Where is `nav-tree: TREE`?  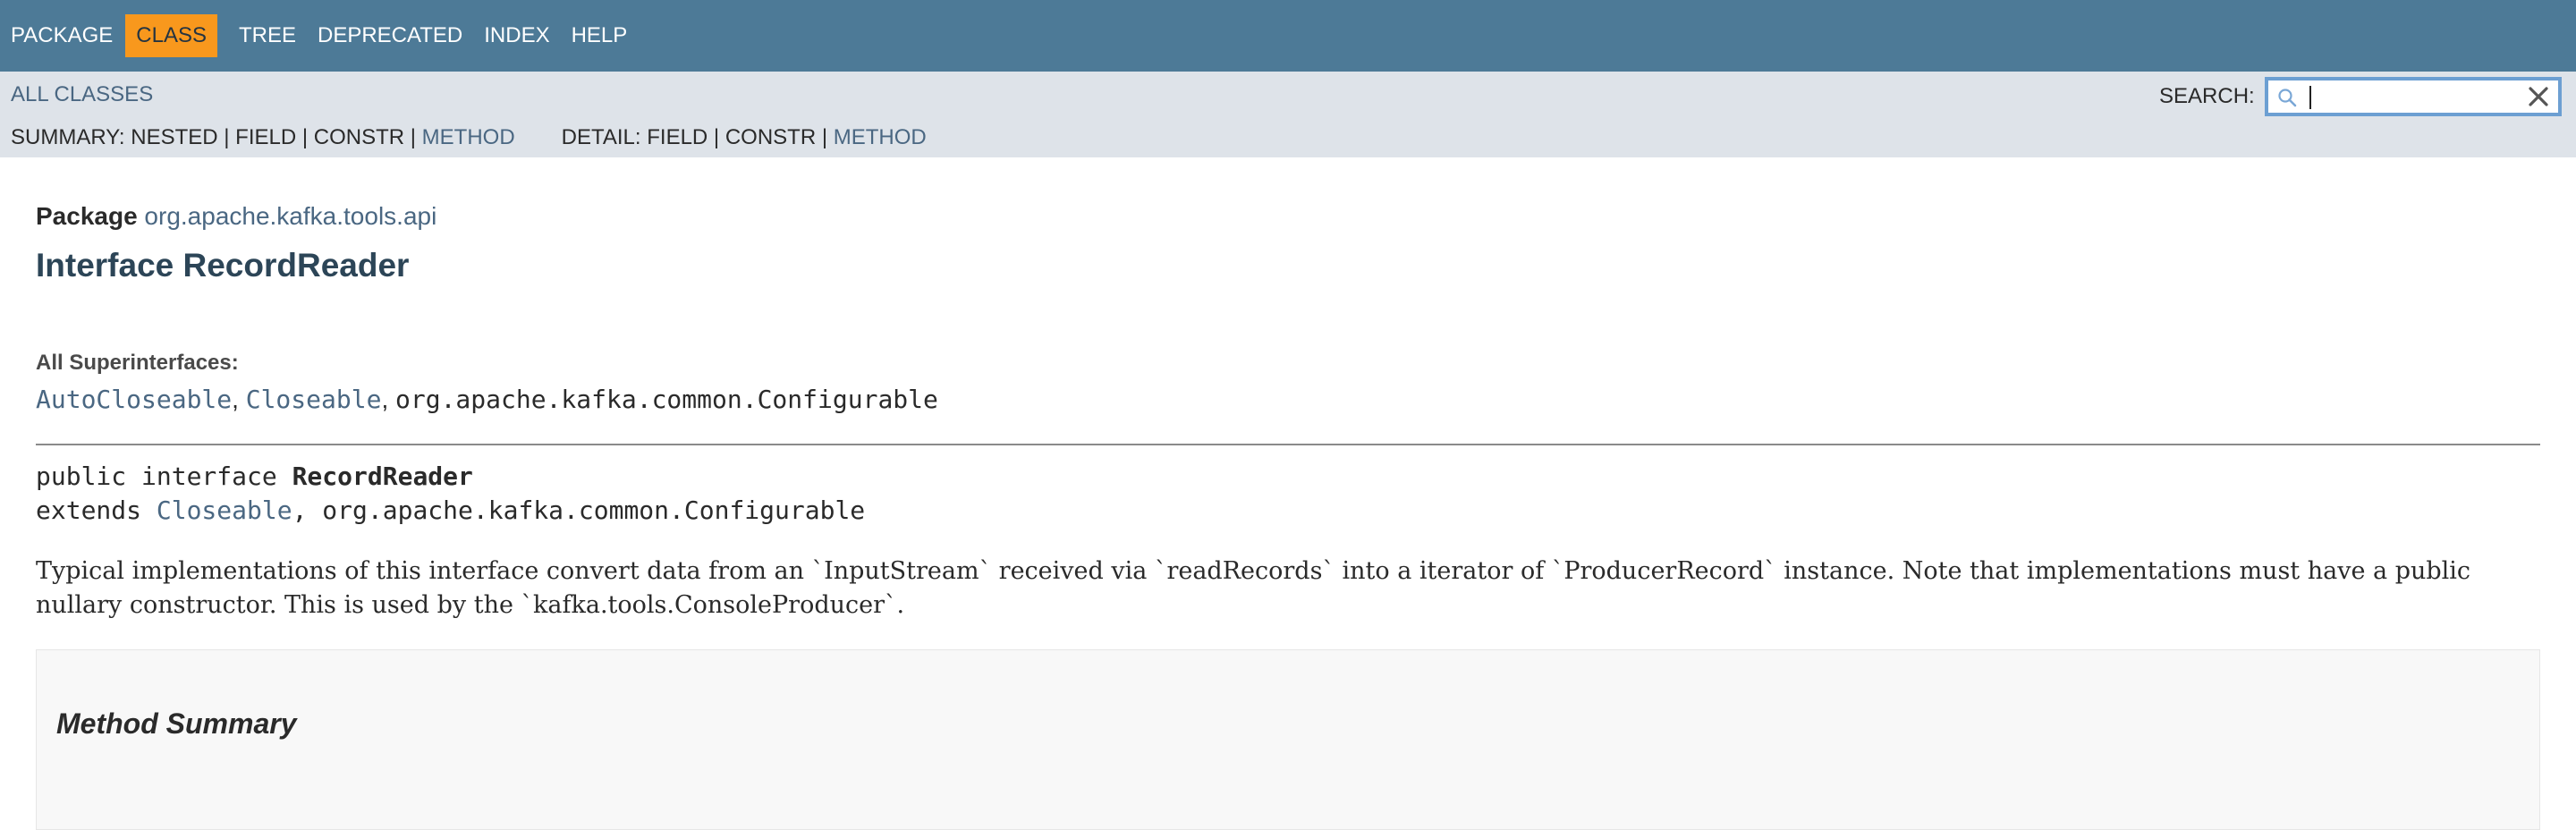 nav-tree: TREE is located at coordinates (267, 36).